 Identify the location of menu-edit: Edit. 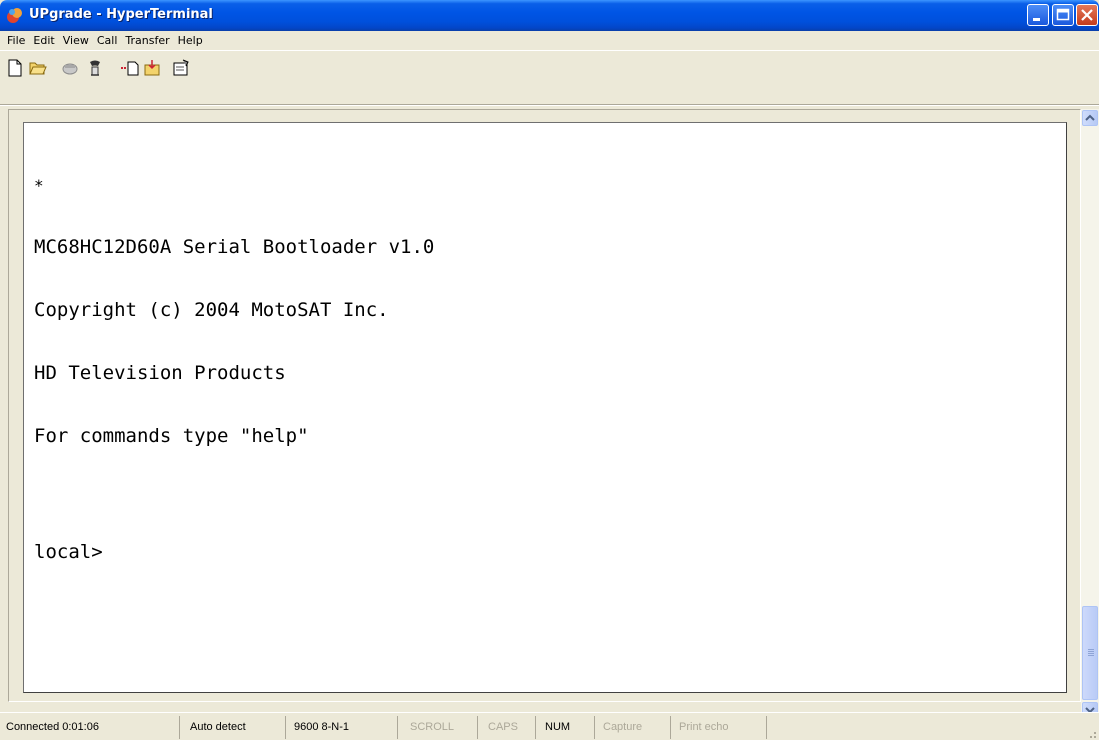
(43, 40).